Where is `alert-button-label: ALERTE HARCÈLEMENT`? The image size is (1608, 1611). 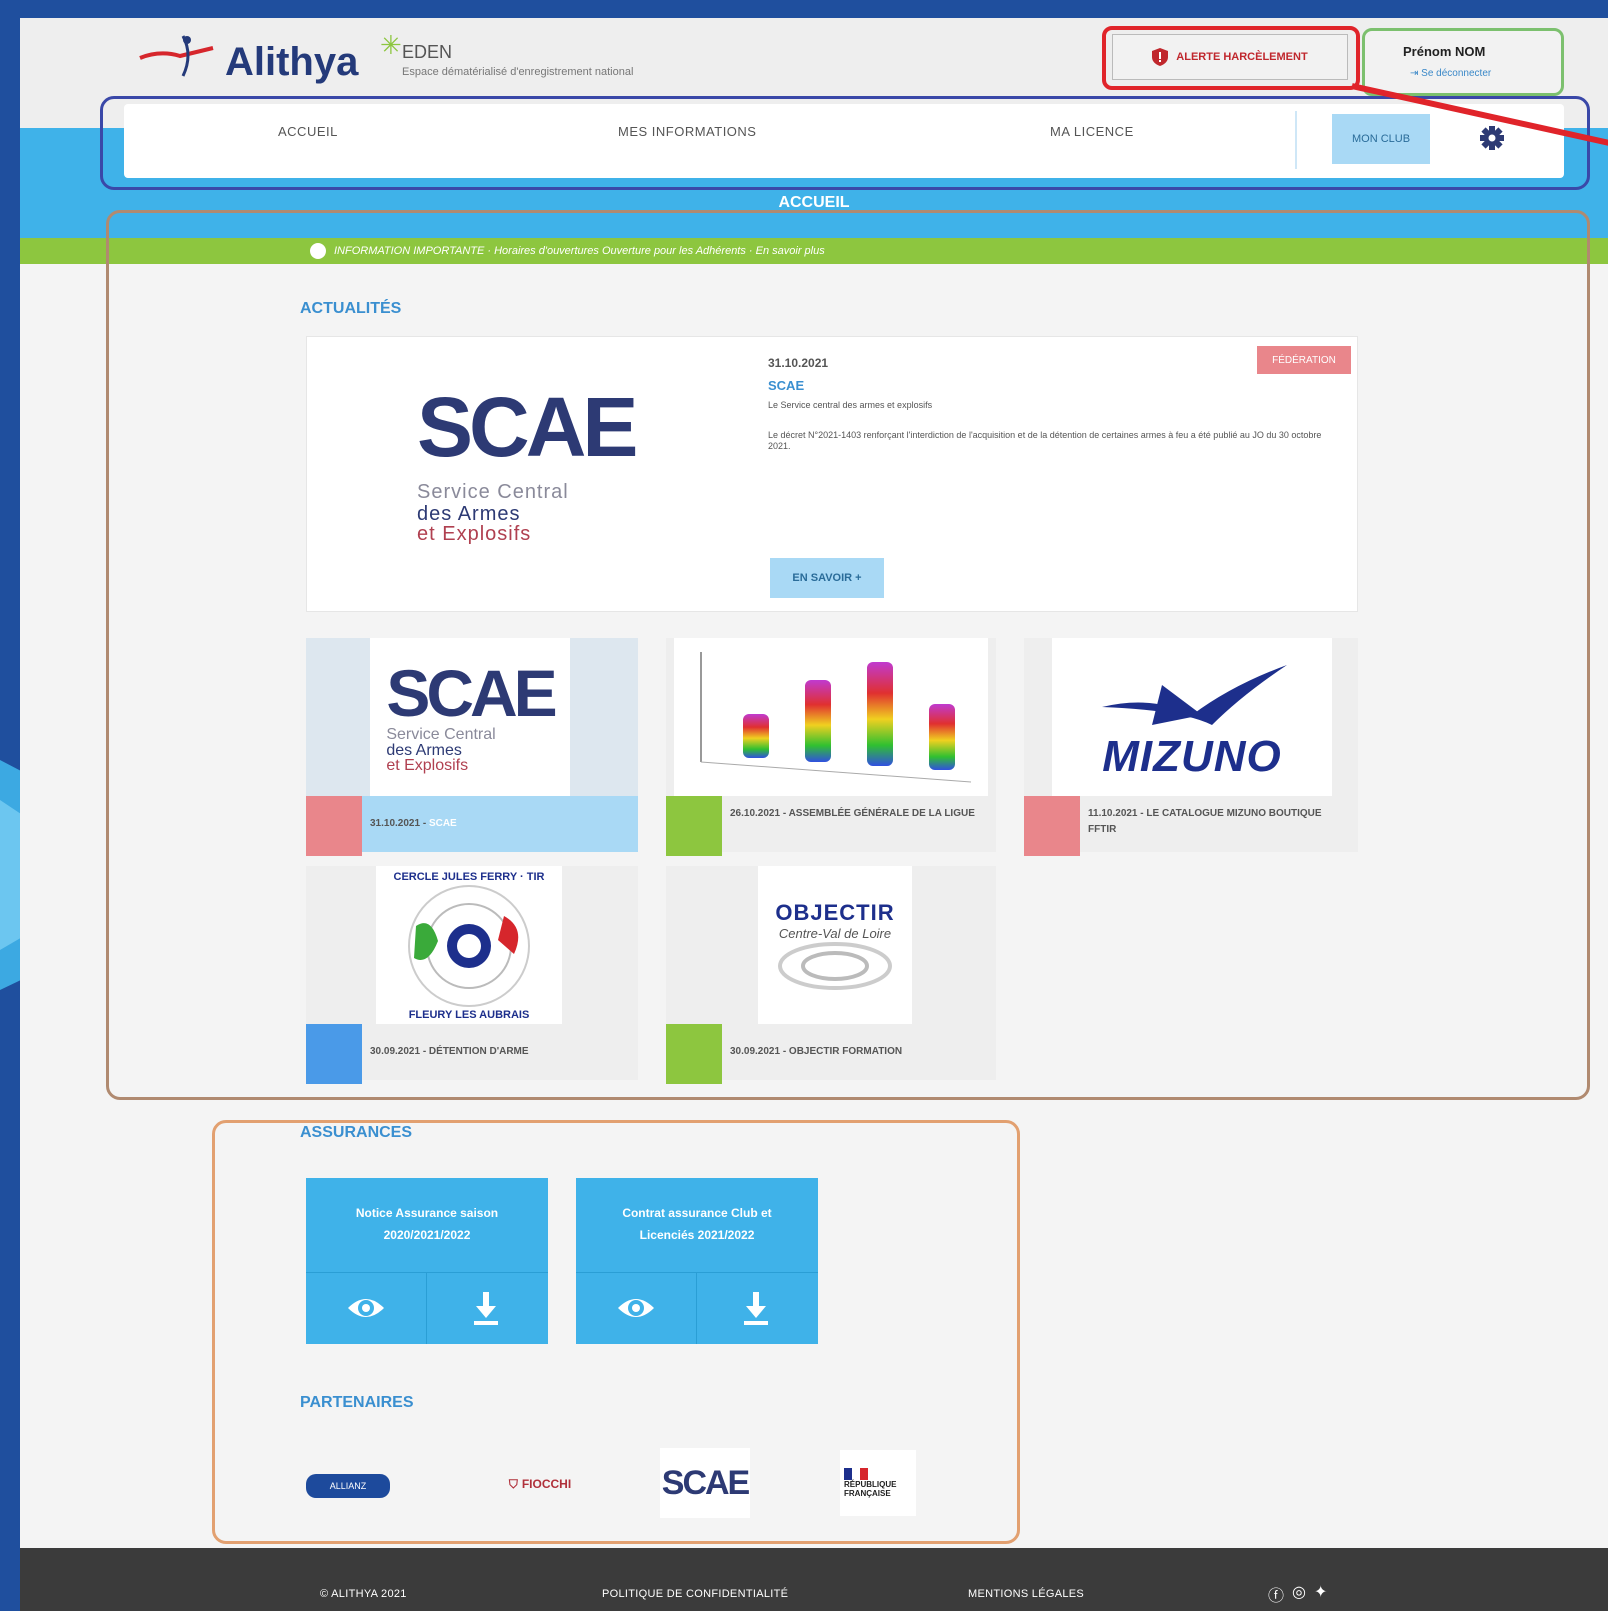 alert-button-label: ALERTE HARCÈLEMENT is located at coordinates (1242, 57).